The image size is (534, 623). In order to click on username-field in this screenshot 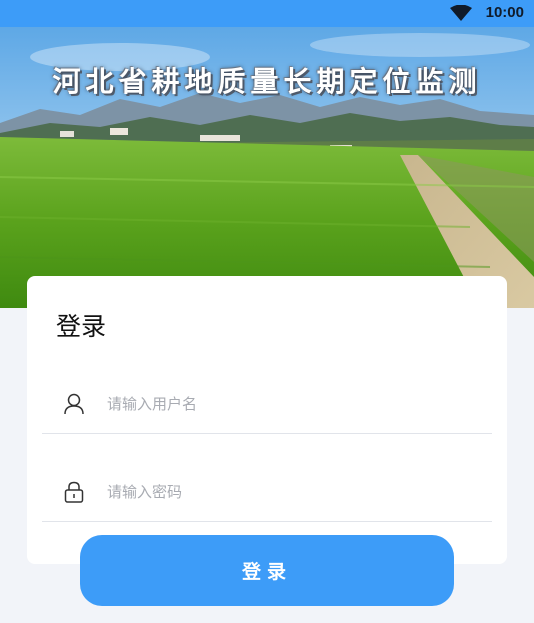, I will do `click(267, 405)`.